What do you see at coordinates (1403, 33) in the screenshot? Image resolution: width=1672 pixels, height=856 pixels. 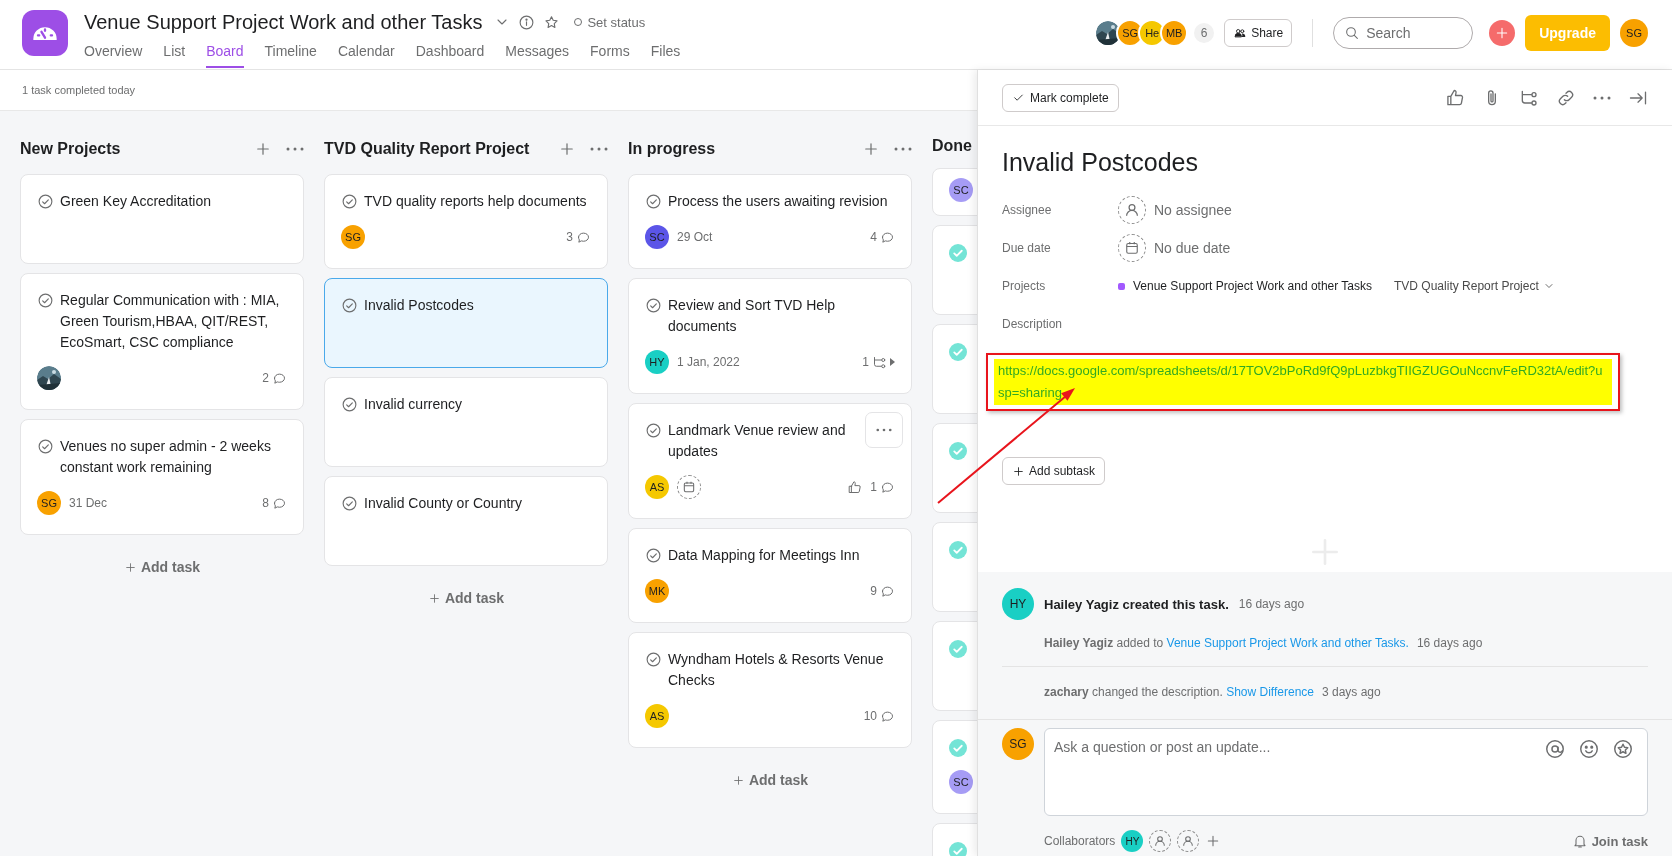 I see `search-field: Search` at bounding box center [1403, 33].